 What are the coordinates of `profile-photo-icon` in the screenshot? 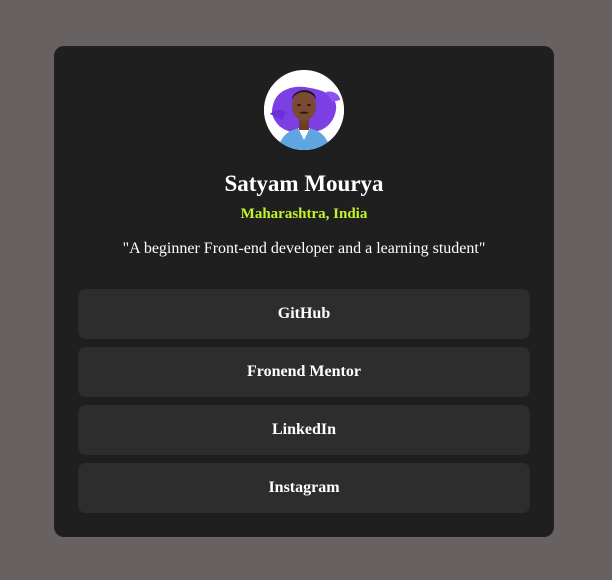 It's located at (304, 110).